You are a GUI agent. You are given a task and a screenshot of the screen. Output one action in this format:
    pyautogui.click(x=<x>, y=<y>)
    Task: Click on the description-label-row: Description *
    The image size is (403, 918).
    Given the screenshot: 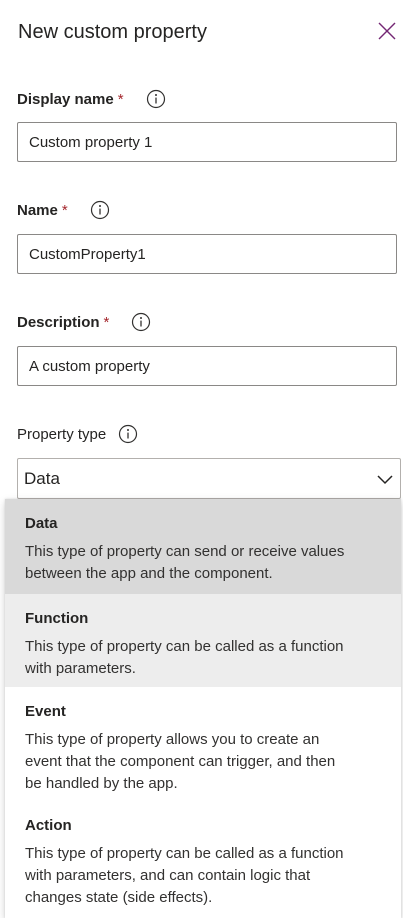 What is the action you would take?
    pyautogui.click(x=84, y=322)
    